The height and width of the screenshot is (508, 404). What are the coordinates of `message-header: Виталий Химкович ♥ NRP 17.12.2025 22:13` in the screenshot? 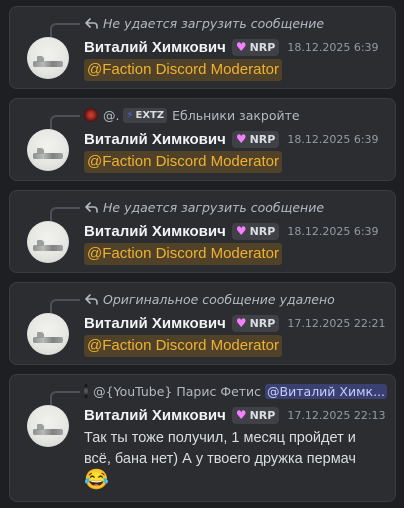 It's located at (235, 415).